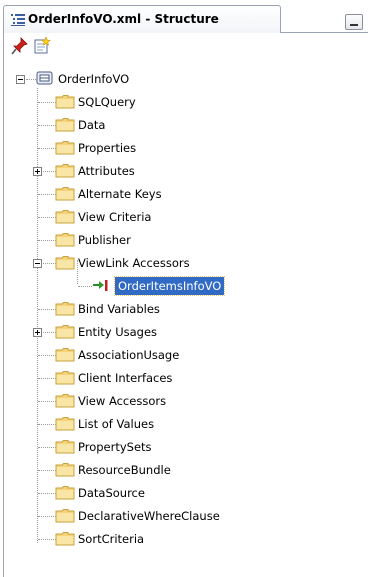  Describe the element at coordinates (106, 171) in the screenshot. I see `tree-label: Attributes` at that location.